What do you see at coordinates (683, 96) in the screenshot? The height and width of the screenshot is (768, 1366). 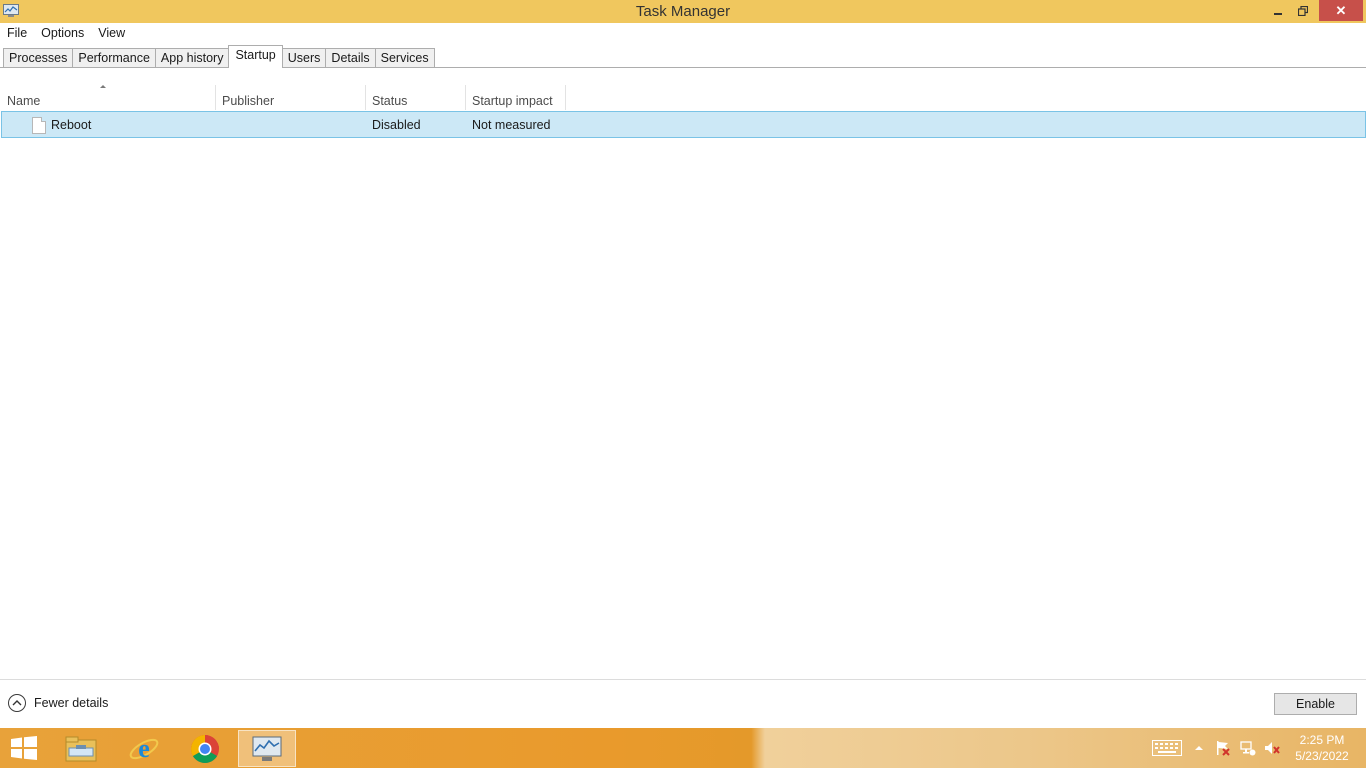 I see `column-header-row: Name Publisher Status Startup impact` at bounding box center [683, 96].